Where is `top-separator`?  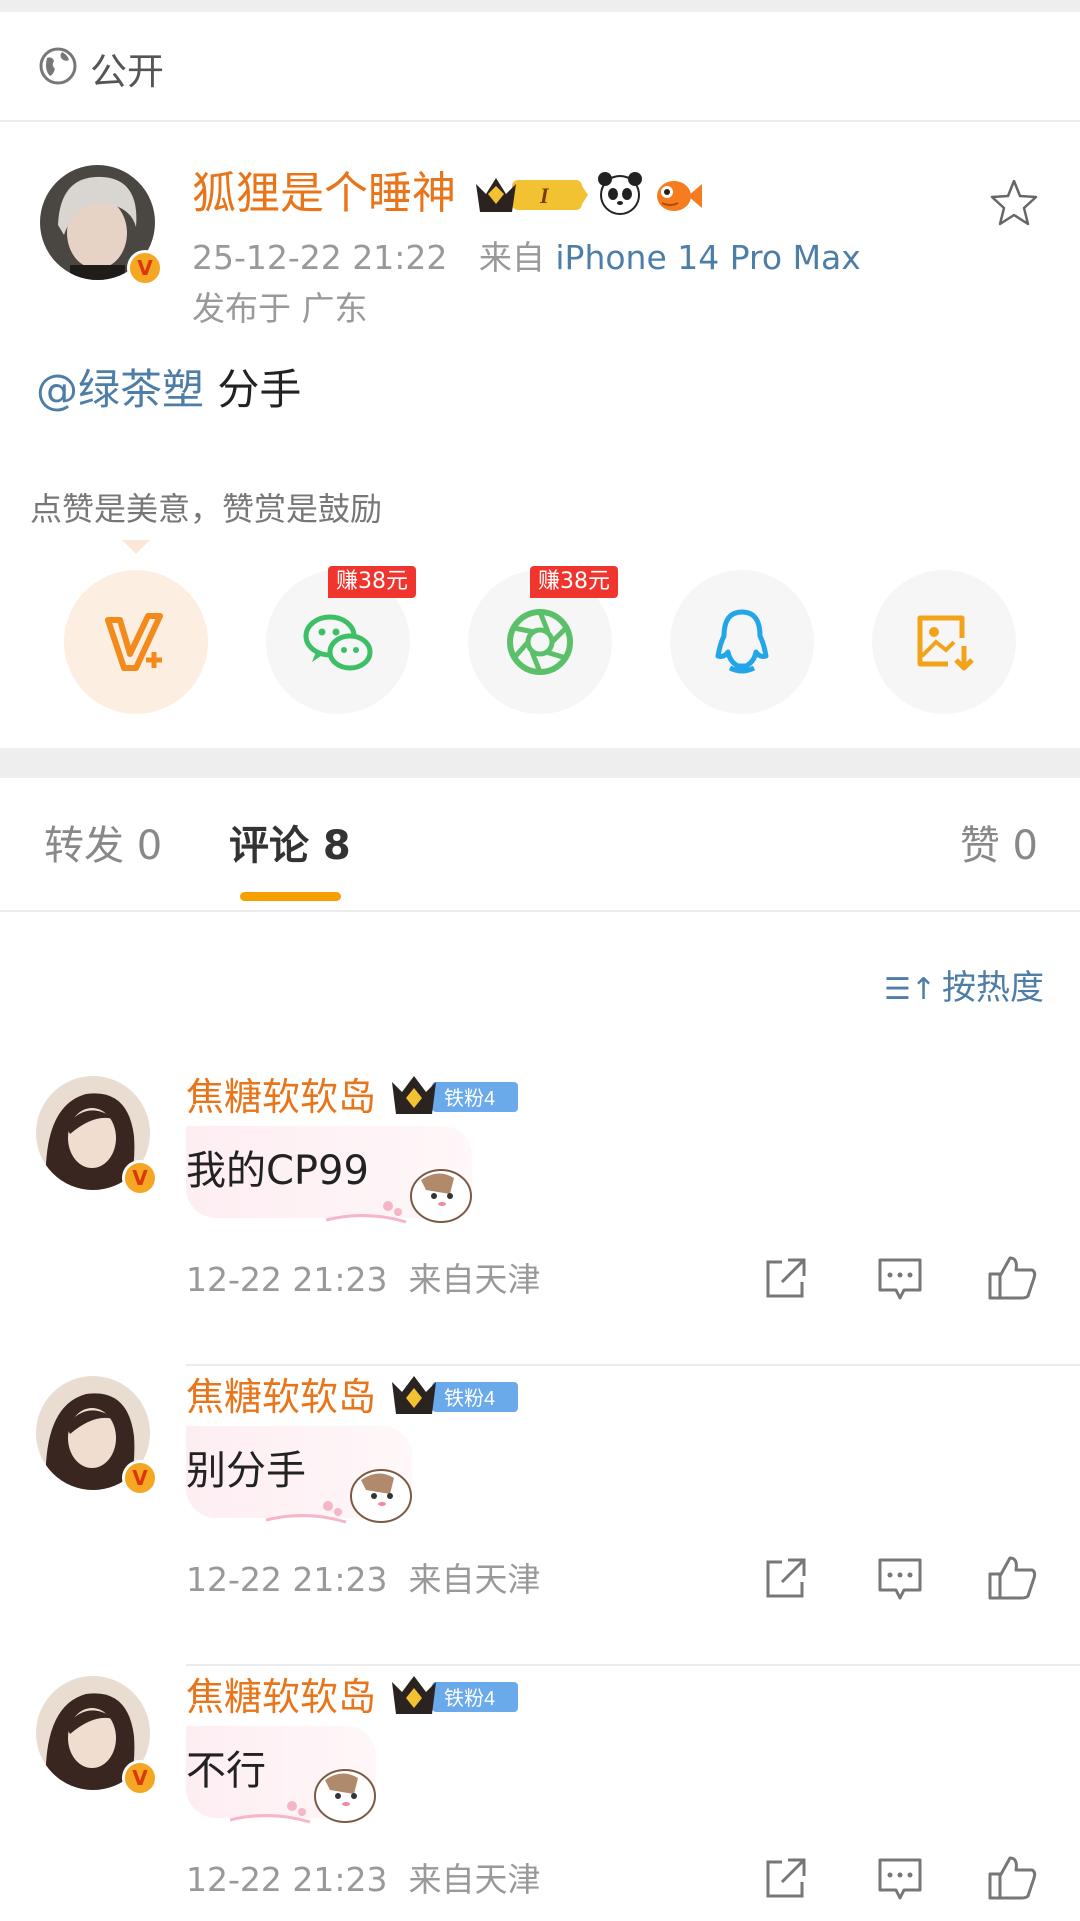 top-separator is located at coordinates (540, 6).